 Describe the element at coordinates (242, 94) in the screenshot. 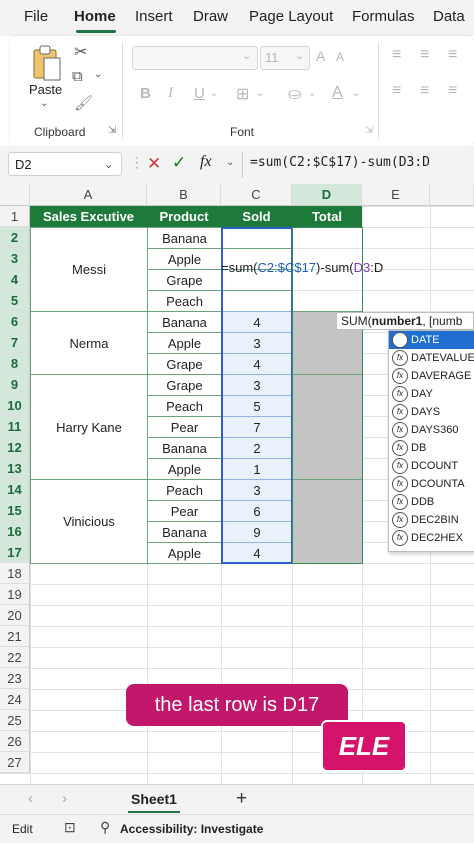

I see `borders-icon: ⊞` at that location.